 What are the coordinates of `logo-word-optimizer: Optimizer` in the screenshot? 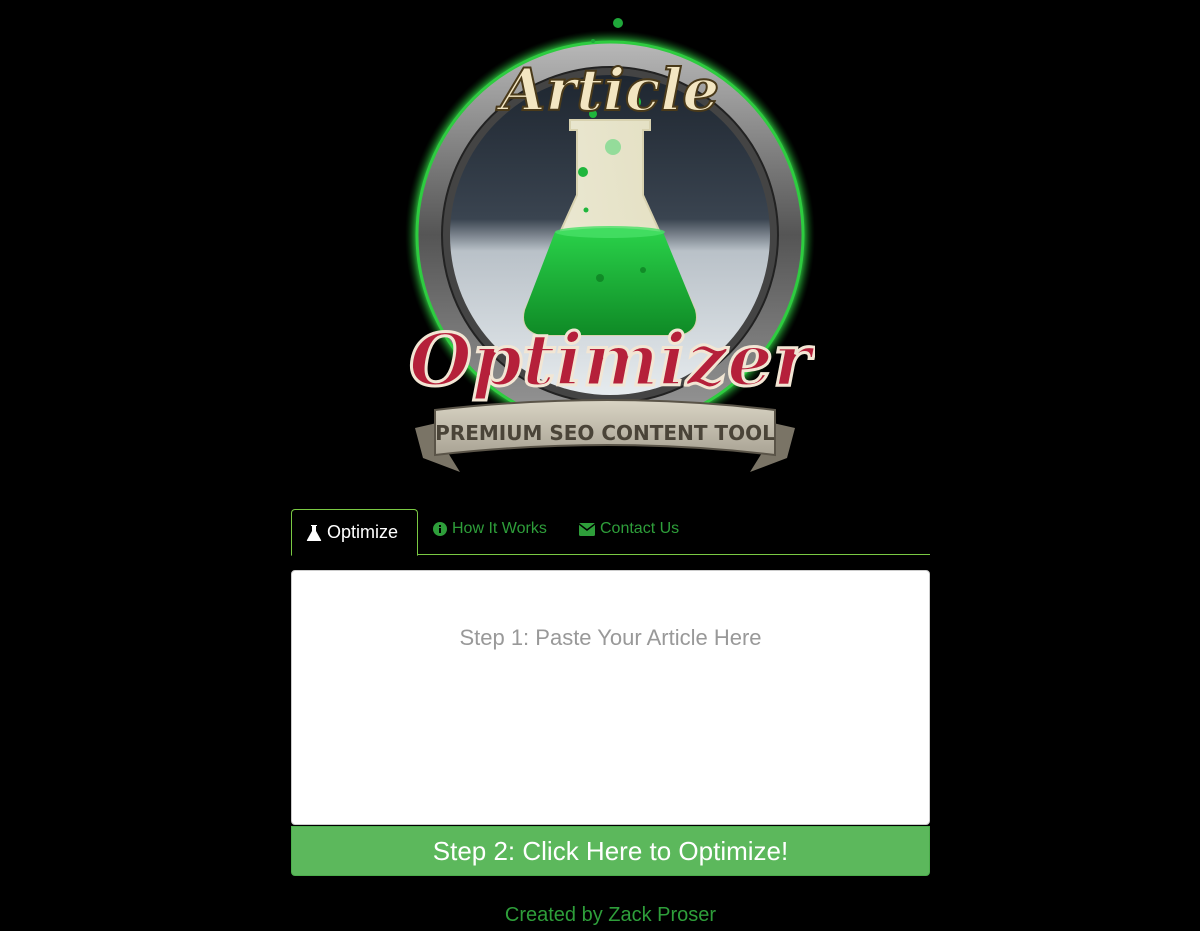 It's located at (612, 359).